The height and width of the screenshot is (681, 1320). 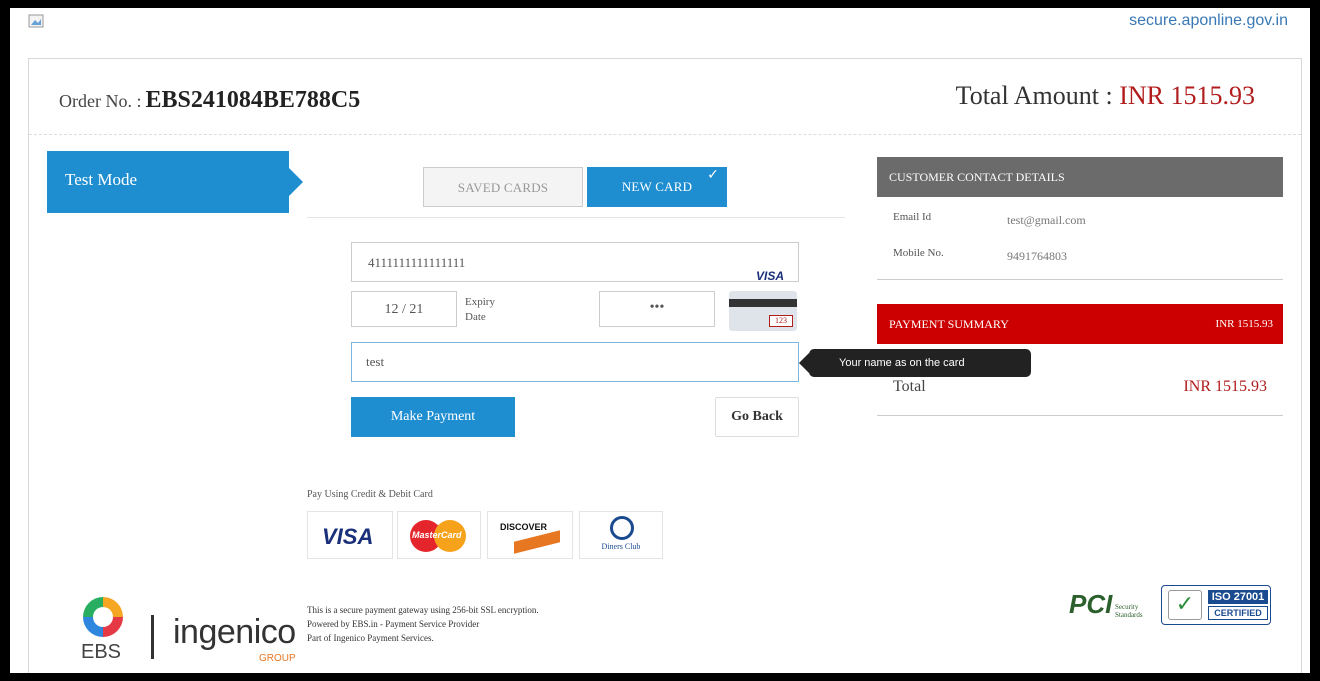 I want to click on pci-logo: PCI Security Standards, so click(x=1110, y=607).